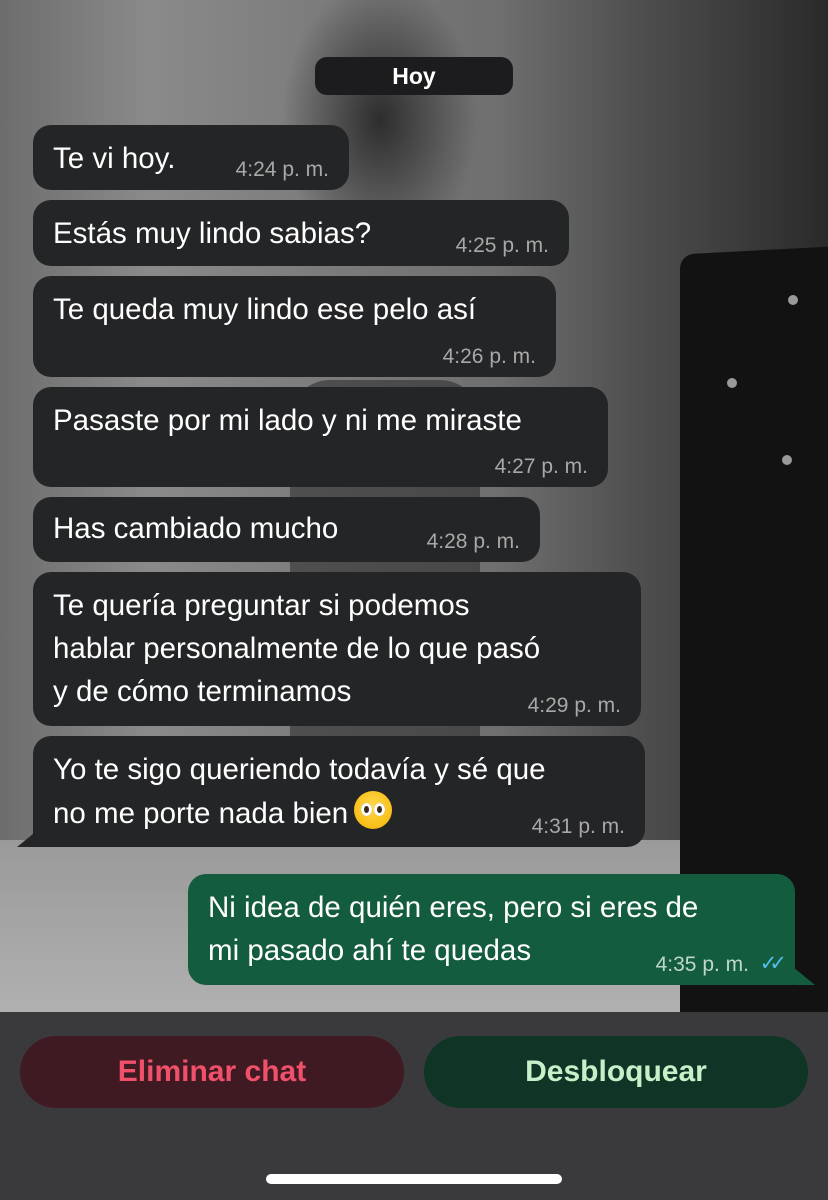  I want to click on message-time: 4:29 p. m., so click(574, 705).